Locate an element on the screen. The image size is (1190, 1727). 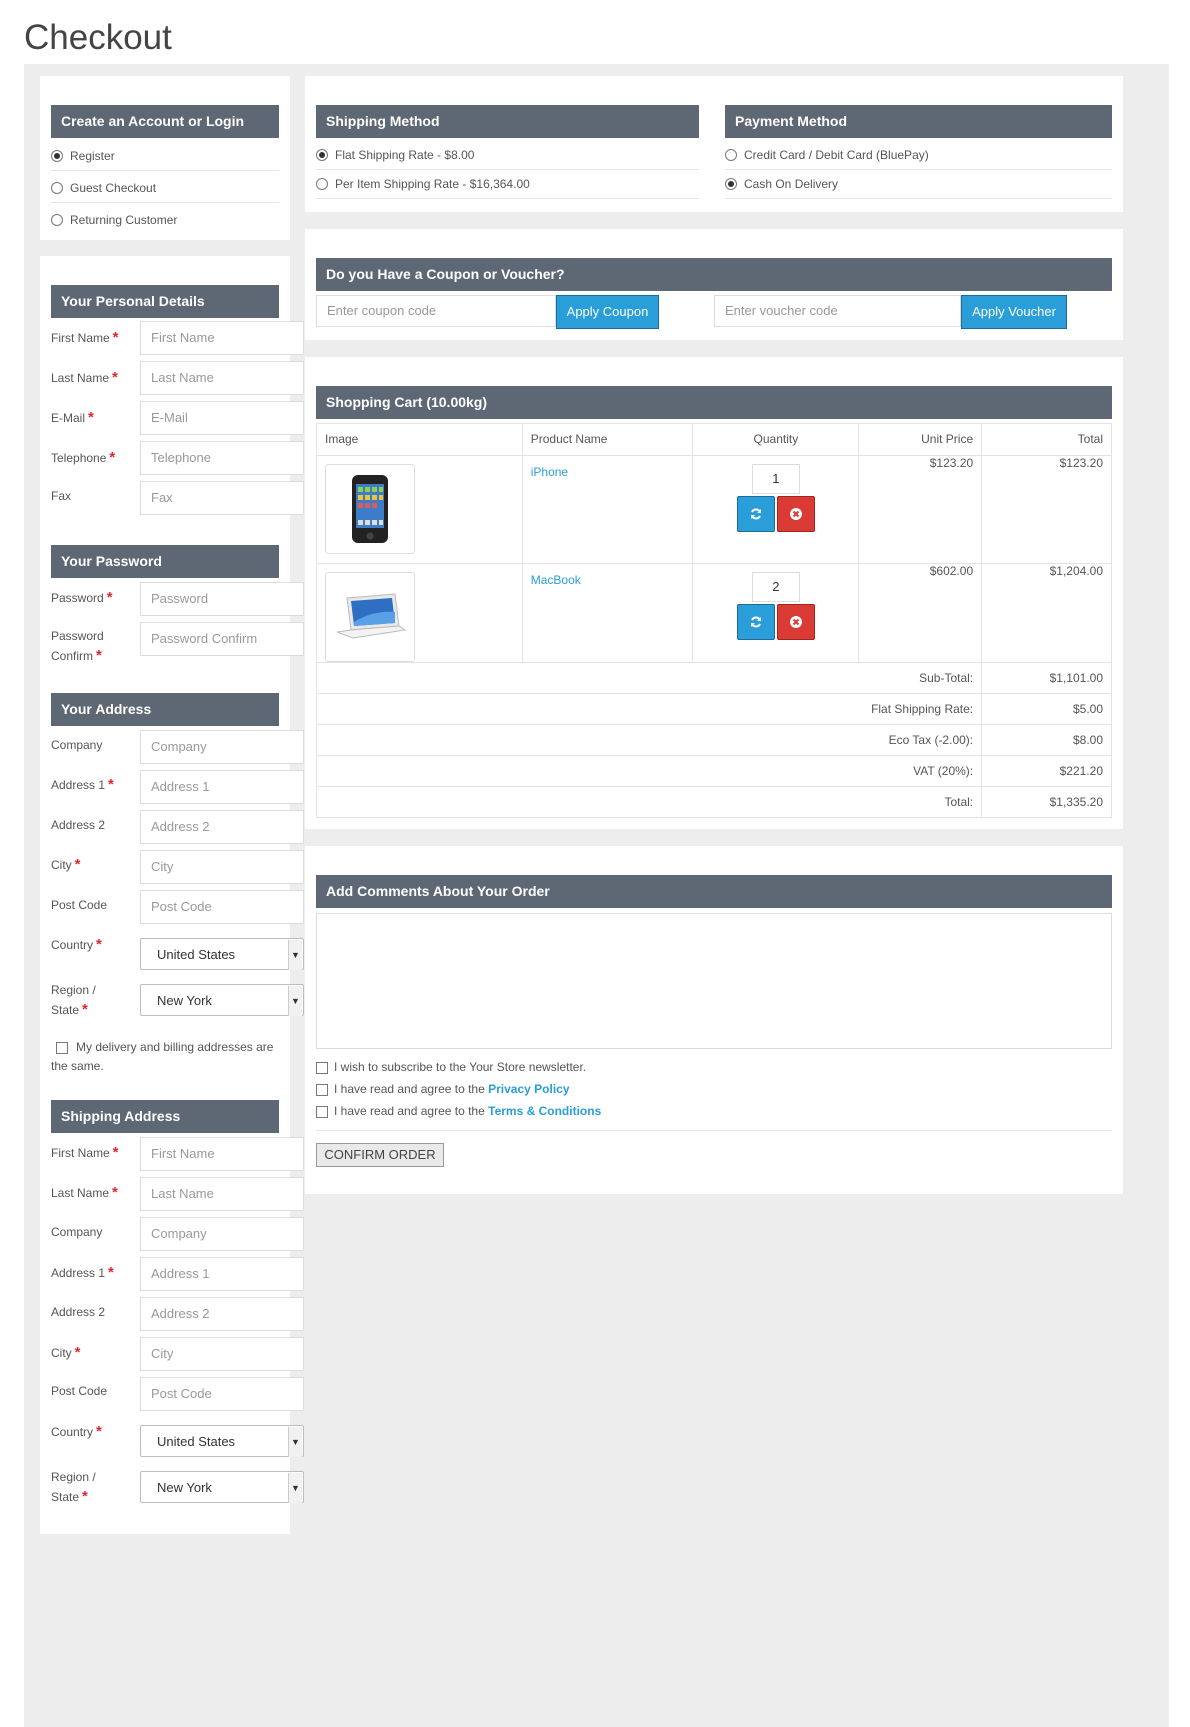
quantity-input: 1 is located at coordinates (775, 479).